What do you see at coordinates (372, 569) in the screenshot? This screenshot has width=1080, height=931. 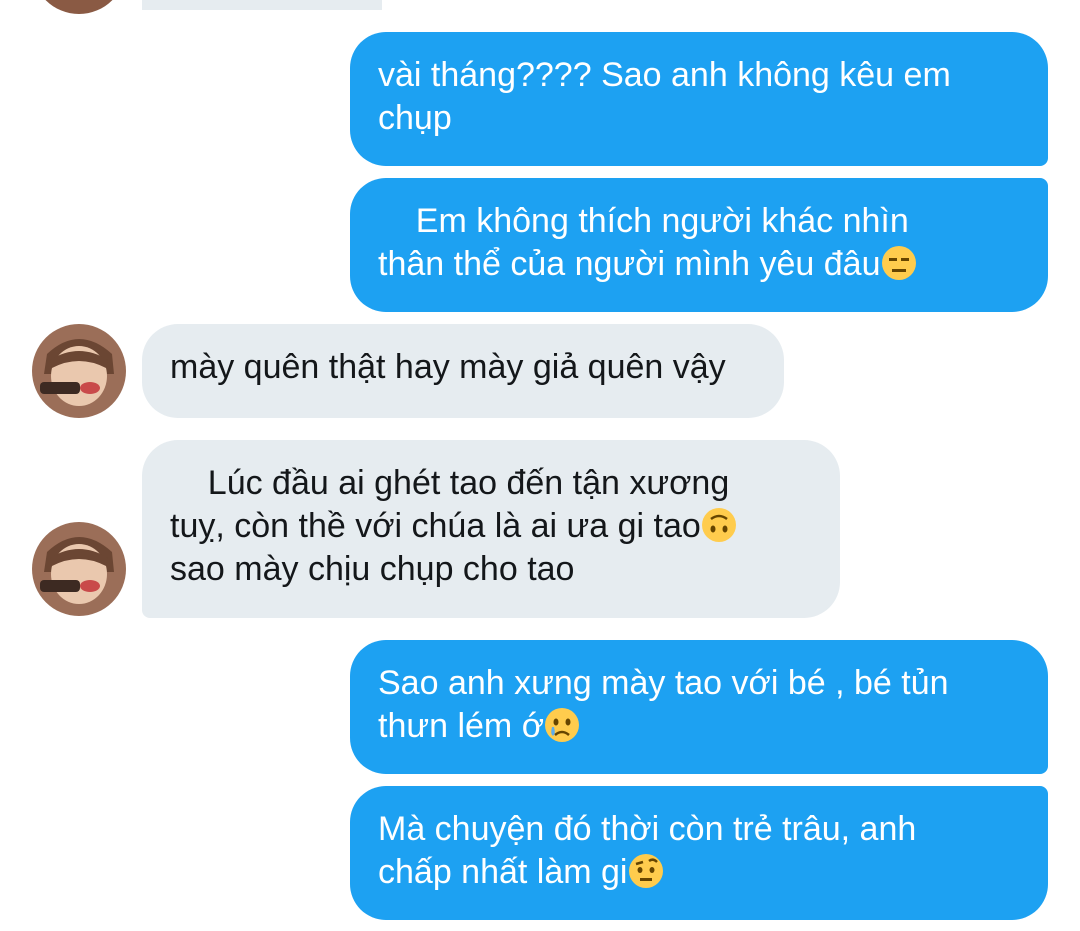 I see `message-text: sao mày chịu chụp cho tao` at bounding box center [372, 569].